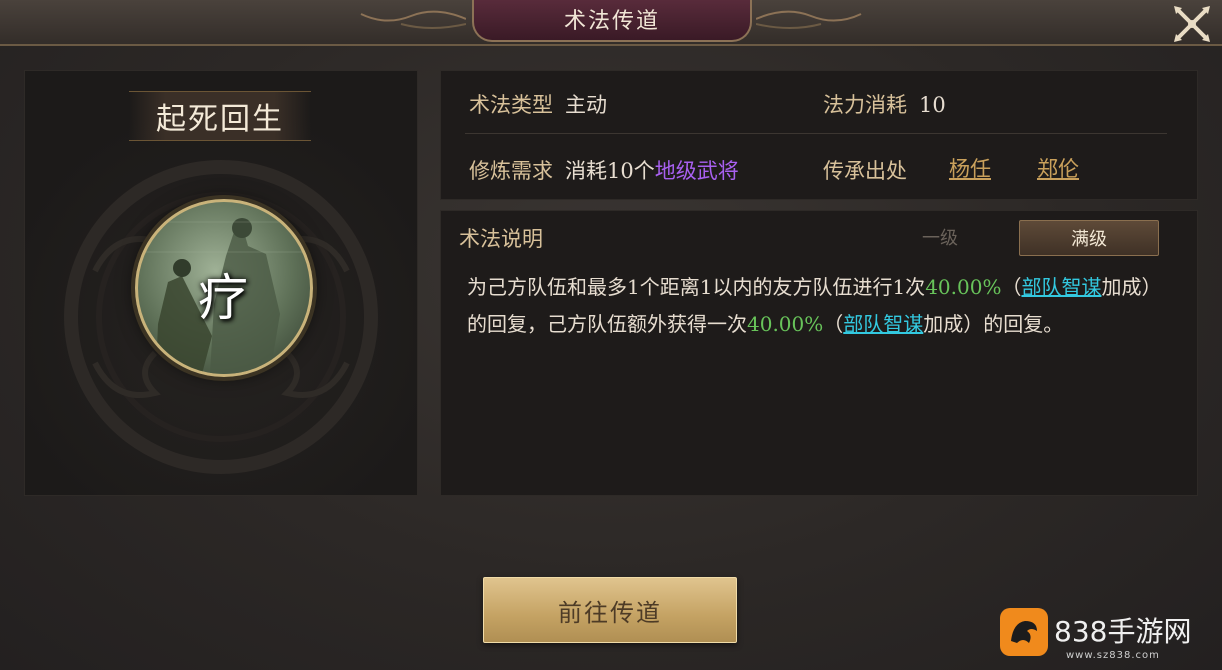 This screenshot has height=670, width=1222. I want to click on info-divider, so click(816, 133).